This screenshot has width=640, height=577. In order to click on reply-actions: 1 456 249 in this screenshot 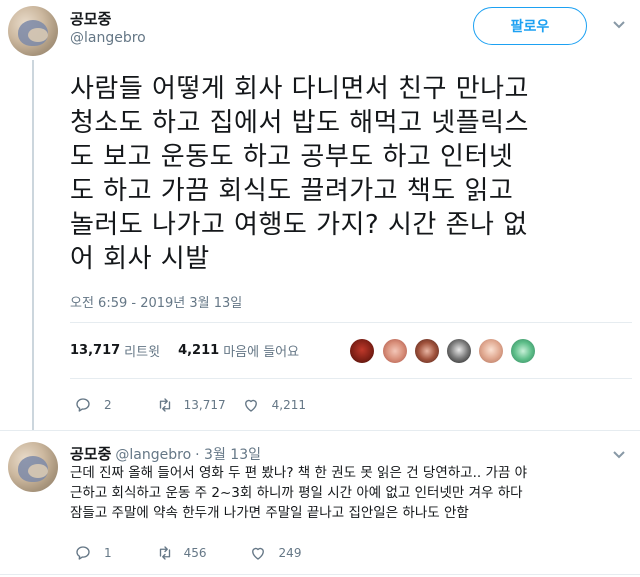, I will do `click(187, 553)`.